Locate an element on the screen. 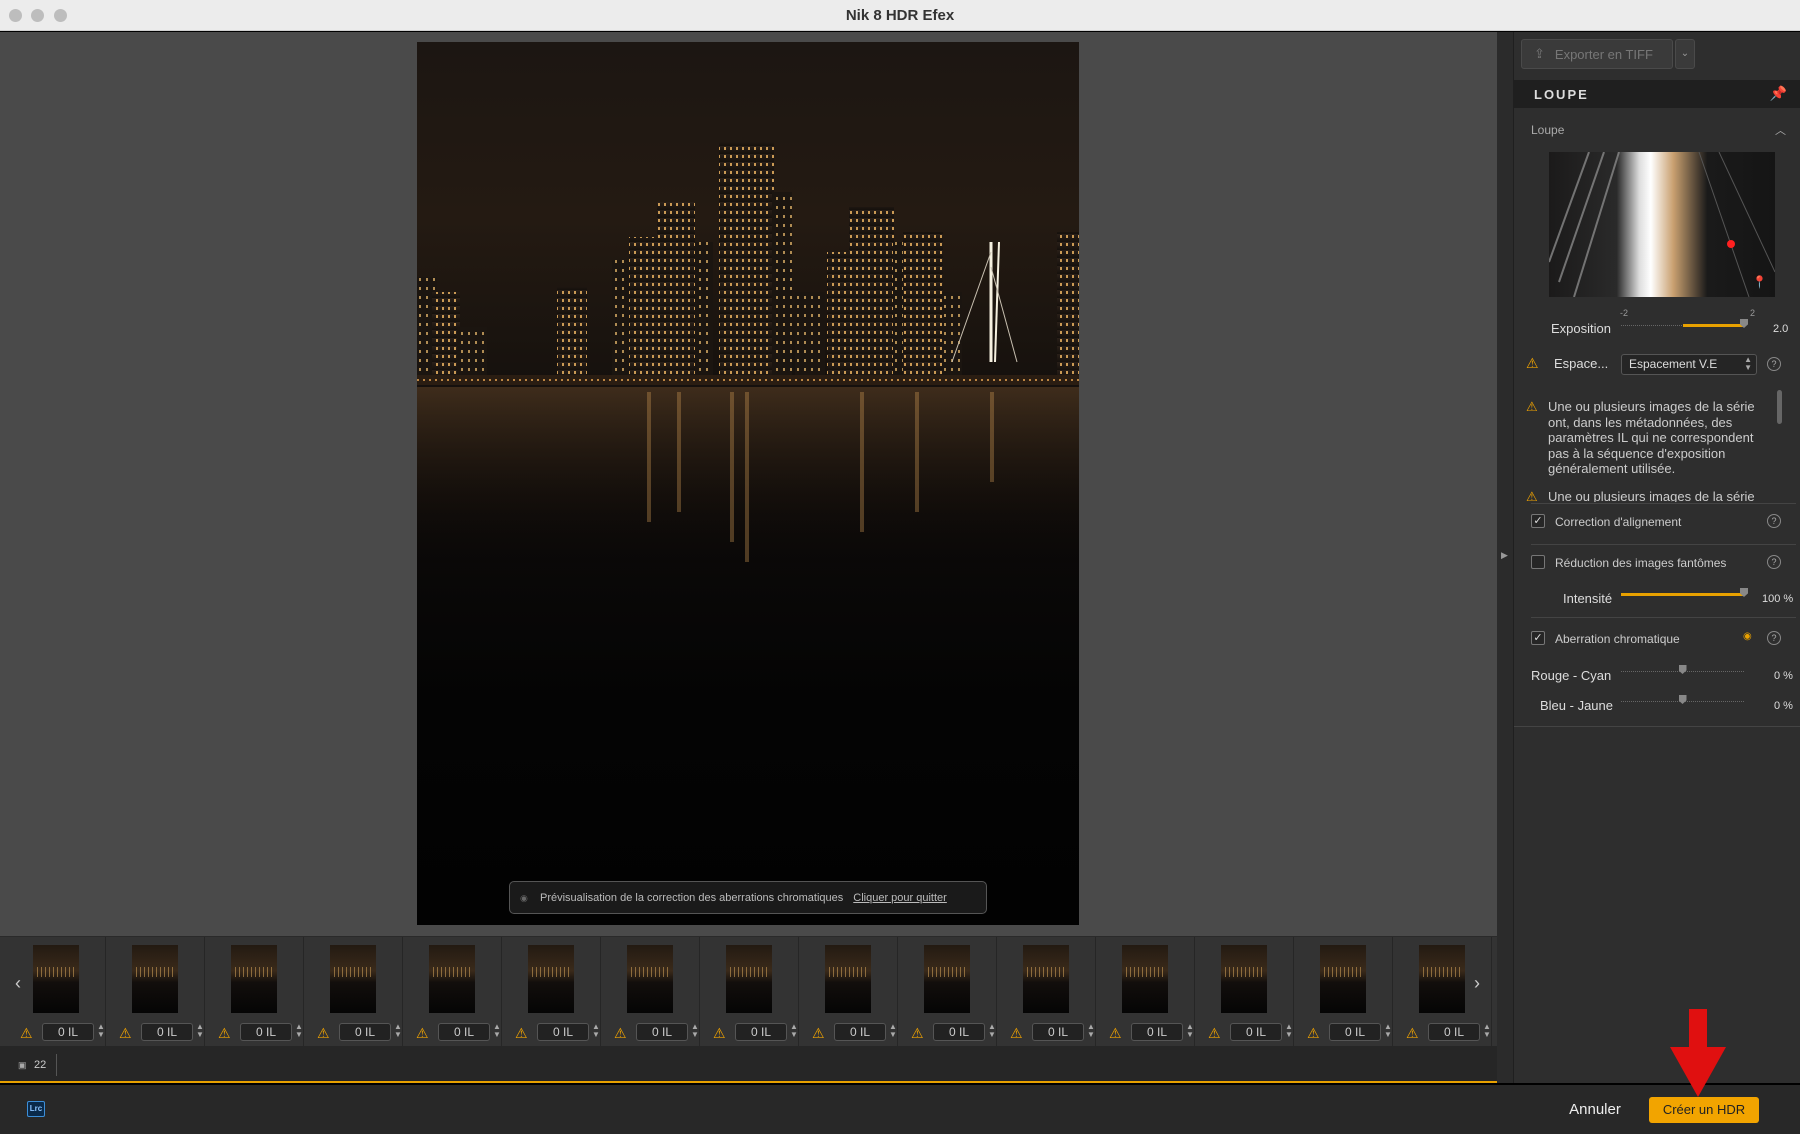  eye-icon: ◉ is located at coordinates (1747, 636).